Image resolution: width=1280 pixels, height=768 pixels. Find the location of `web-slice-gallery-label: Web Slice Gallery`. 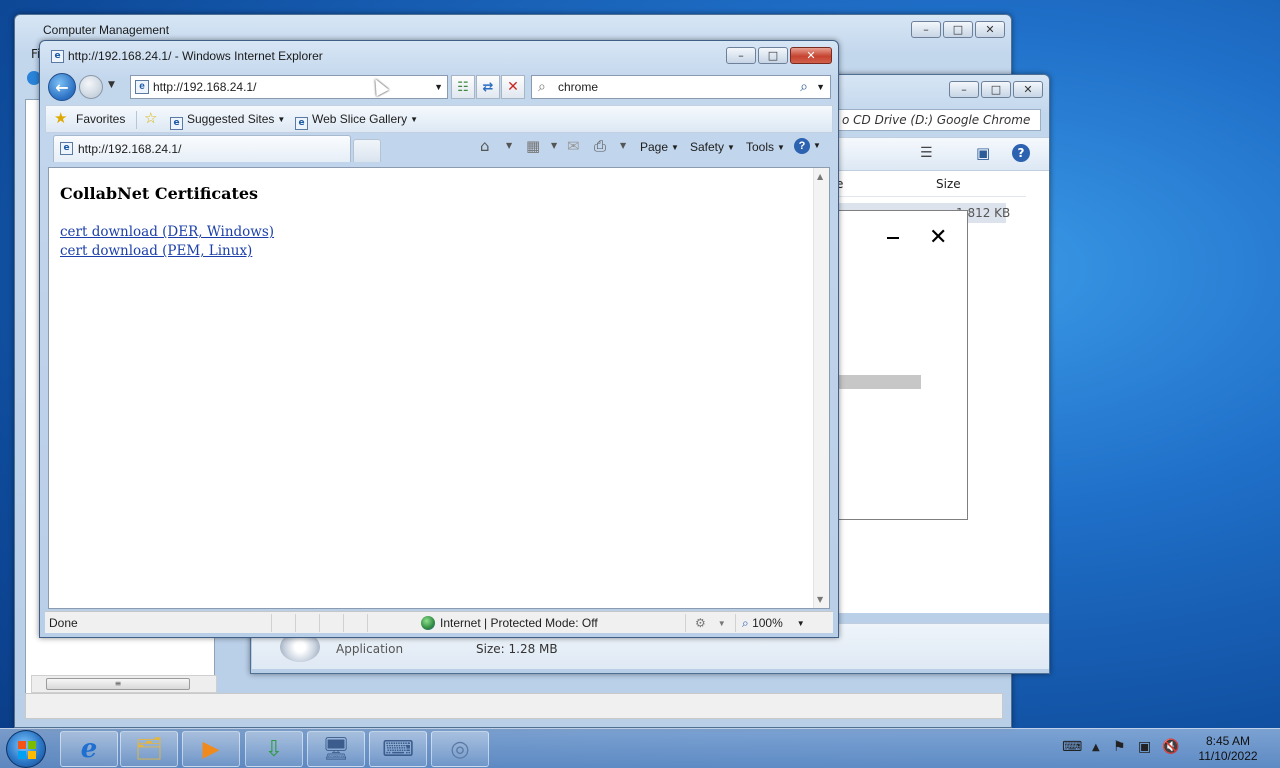

web-slice-gallery-label: Web Slice Gallery is located at coordinates (360, 119).